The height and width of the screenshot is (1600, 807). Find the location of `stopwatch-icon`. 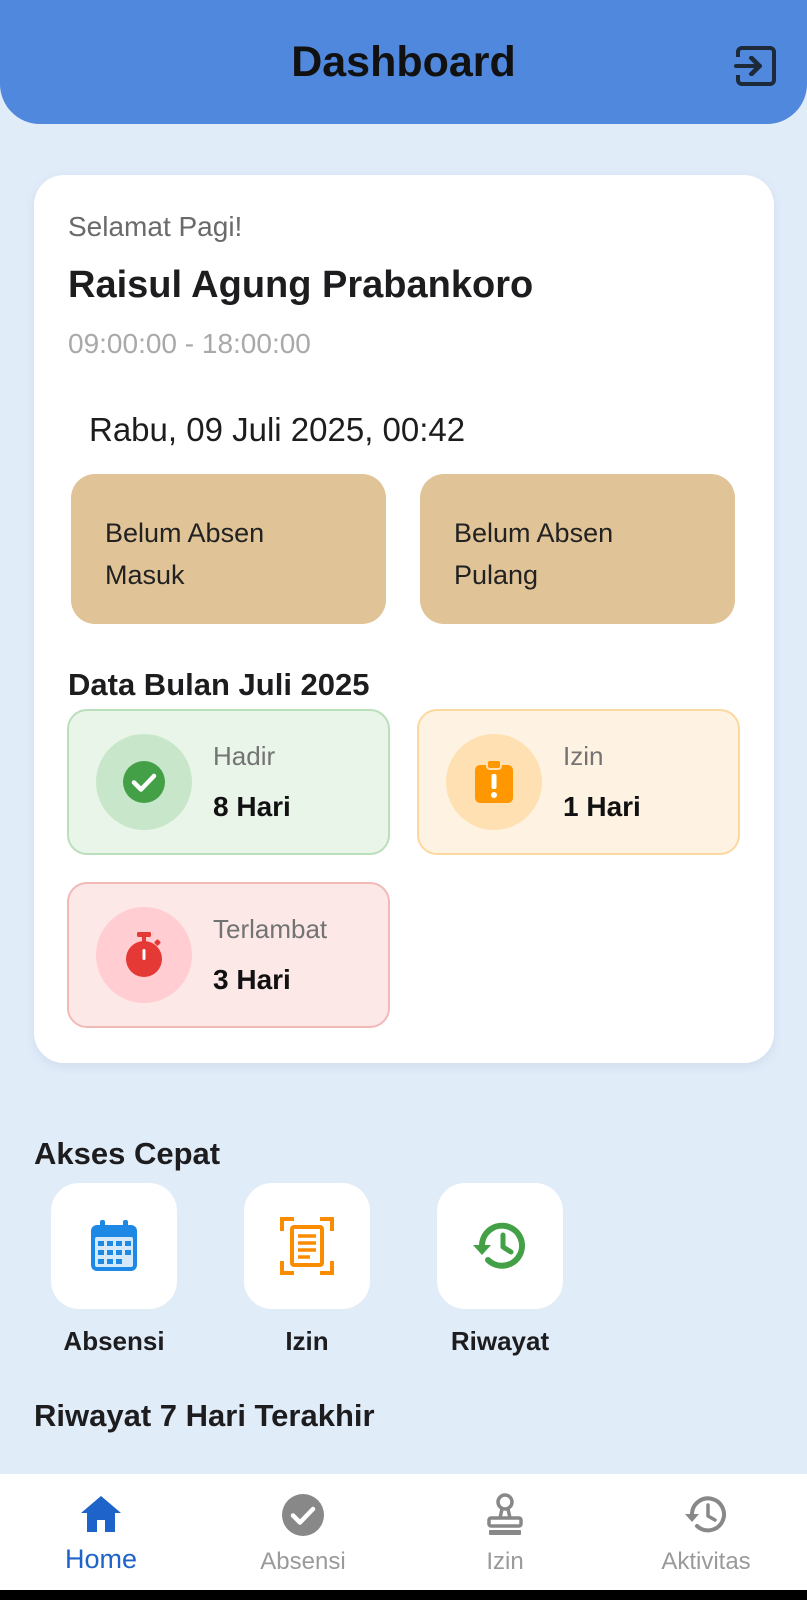

stopwatch-icon is located at coordinates (144, 954).